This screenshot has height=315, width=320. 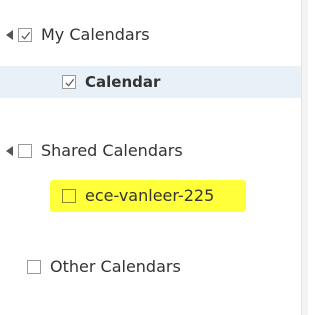 I want to click on group-label-other-calendars: Other Calendars, so click(x=115, y=266).